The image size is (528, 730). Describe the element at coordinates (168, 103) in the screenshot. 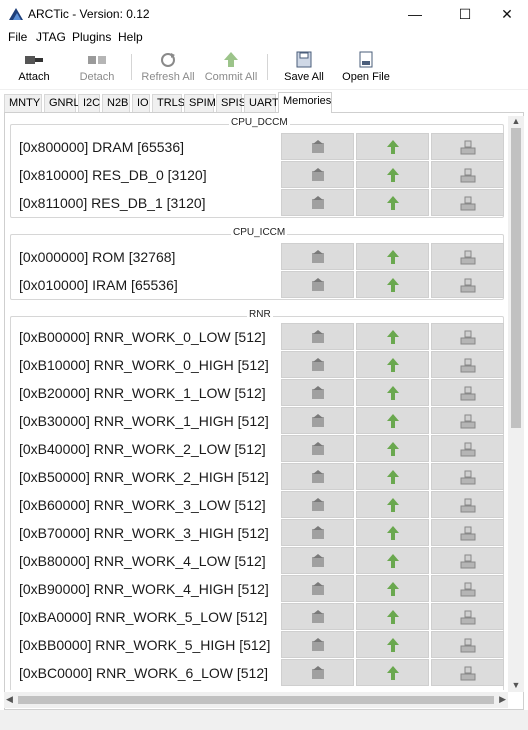

I see `tab-trls: TRLS` at that location.